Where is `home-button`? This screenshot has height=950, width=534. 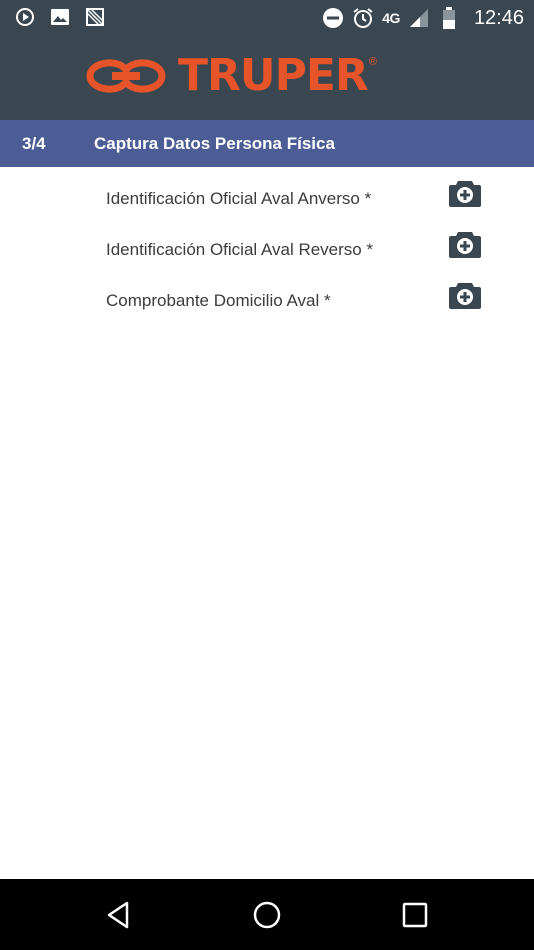 home-button is located at coordinates (267, 915).